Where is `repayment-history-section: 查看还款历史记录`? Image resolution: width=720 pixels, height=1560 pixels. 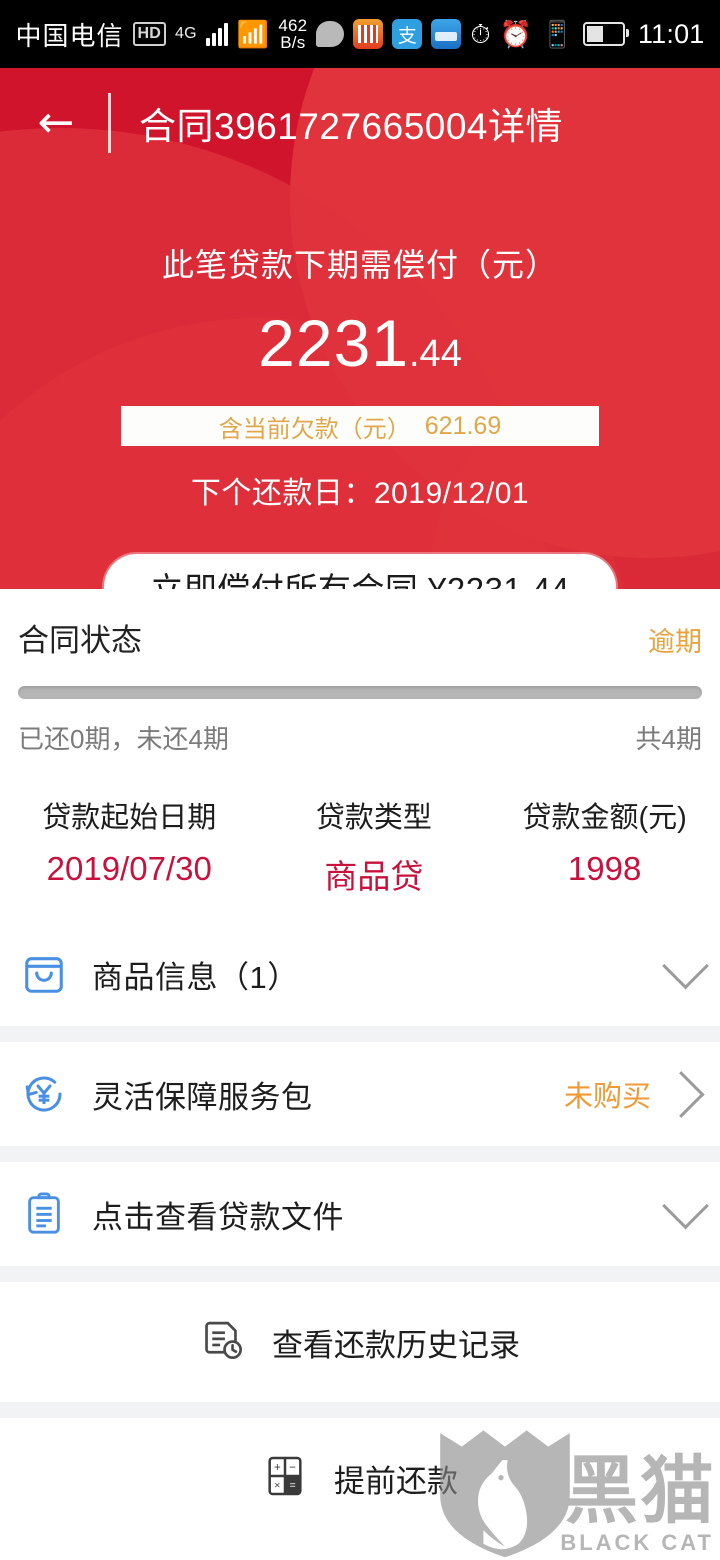
repayment-history-section: 查看还款历史记录 is located at coordinates (360, 1342).